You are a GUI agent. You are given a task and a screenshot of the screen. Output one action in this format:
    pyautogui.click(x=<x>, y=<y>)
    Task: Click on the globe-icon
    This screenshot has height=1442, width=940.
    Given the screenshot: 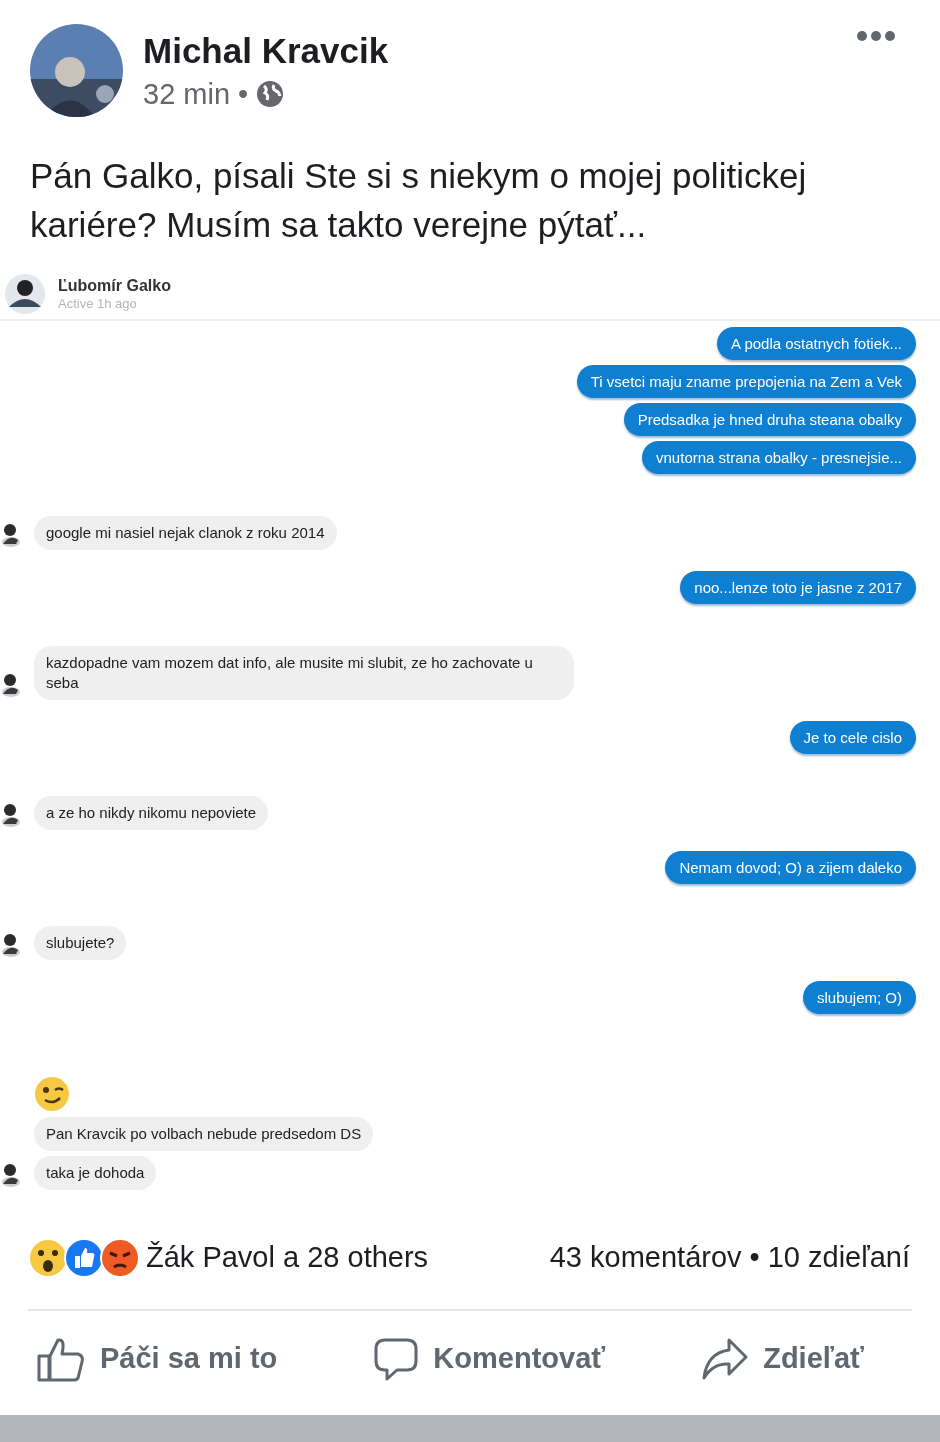 What is the action you would take?
    pyautogui.click(x=270, y=93)
    